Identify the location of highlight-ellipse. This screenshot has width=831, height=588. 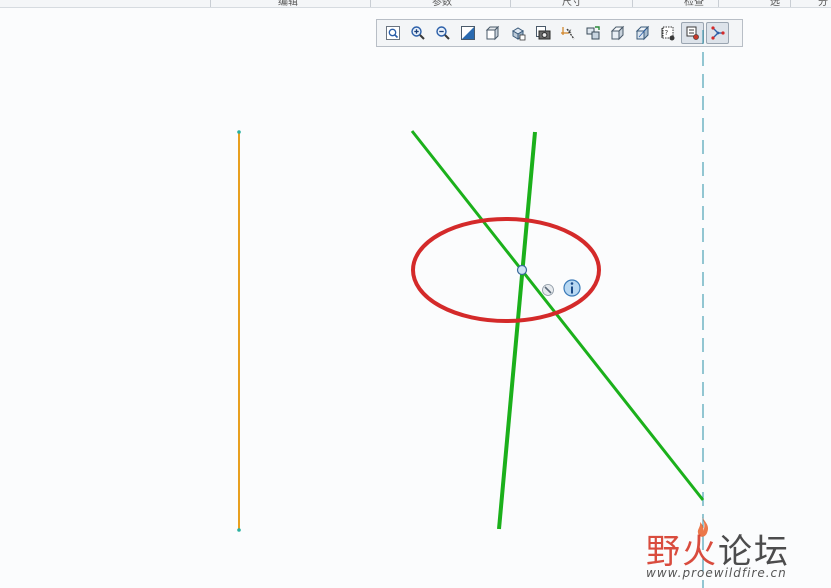
(506, 270).